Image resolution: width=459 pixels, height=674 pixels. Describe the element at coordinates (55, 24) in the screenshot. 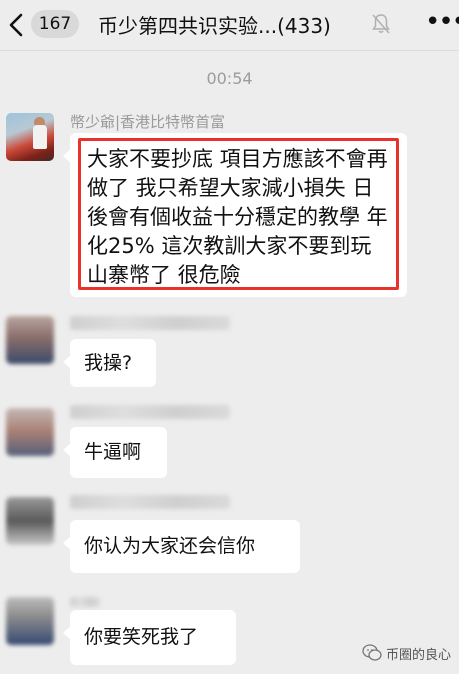

I see `unread-count-badge: 167` at that location.